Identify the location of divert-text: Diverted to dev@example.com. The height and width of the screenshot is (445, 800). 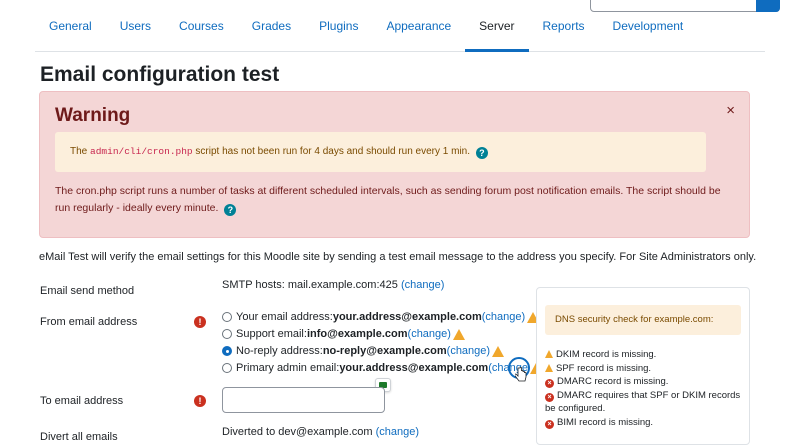
(297, 432).